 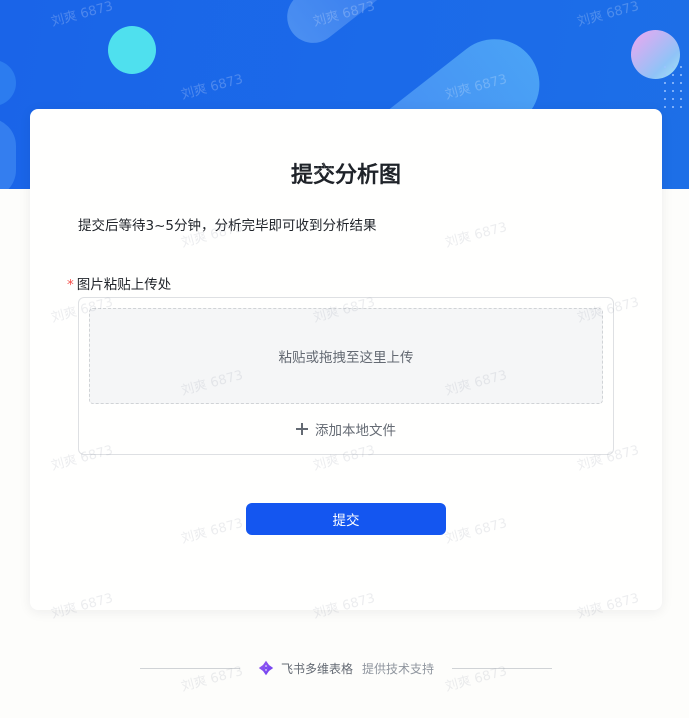 I want to click on footer-content: 飞书多维表格 提供技术支持, so click(x=346, y=668).